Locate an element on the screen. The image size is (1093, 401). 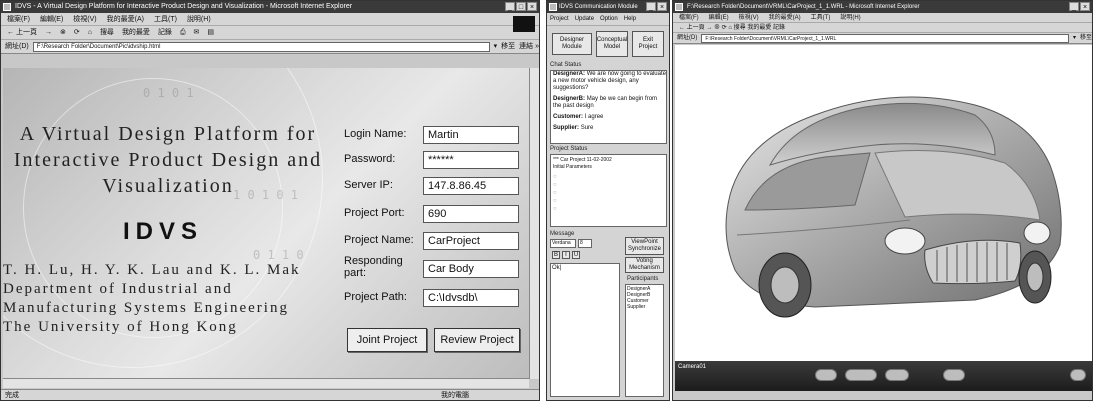
project-path-input: C:\Idvsdb\ is located at coordinates (471, 298).